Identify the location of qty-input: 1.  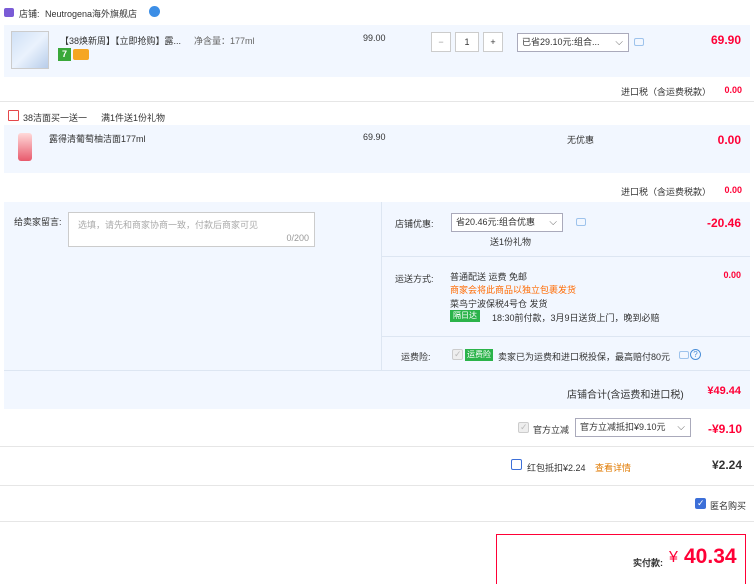
(467, 42).